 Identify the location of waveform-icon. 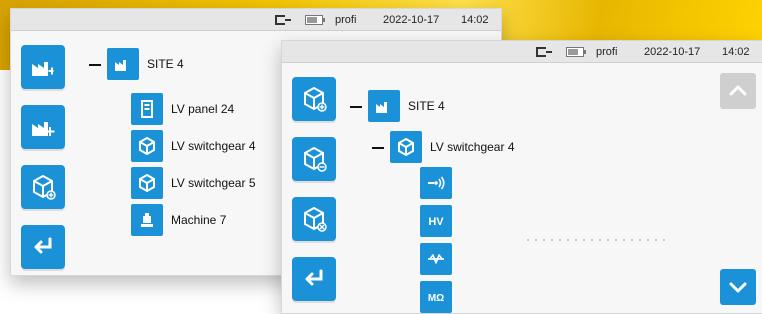
(436, 259).